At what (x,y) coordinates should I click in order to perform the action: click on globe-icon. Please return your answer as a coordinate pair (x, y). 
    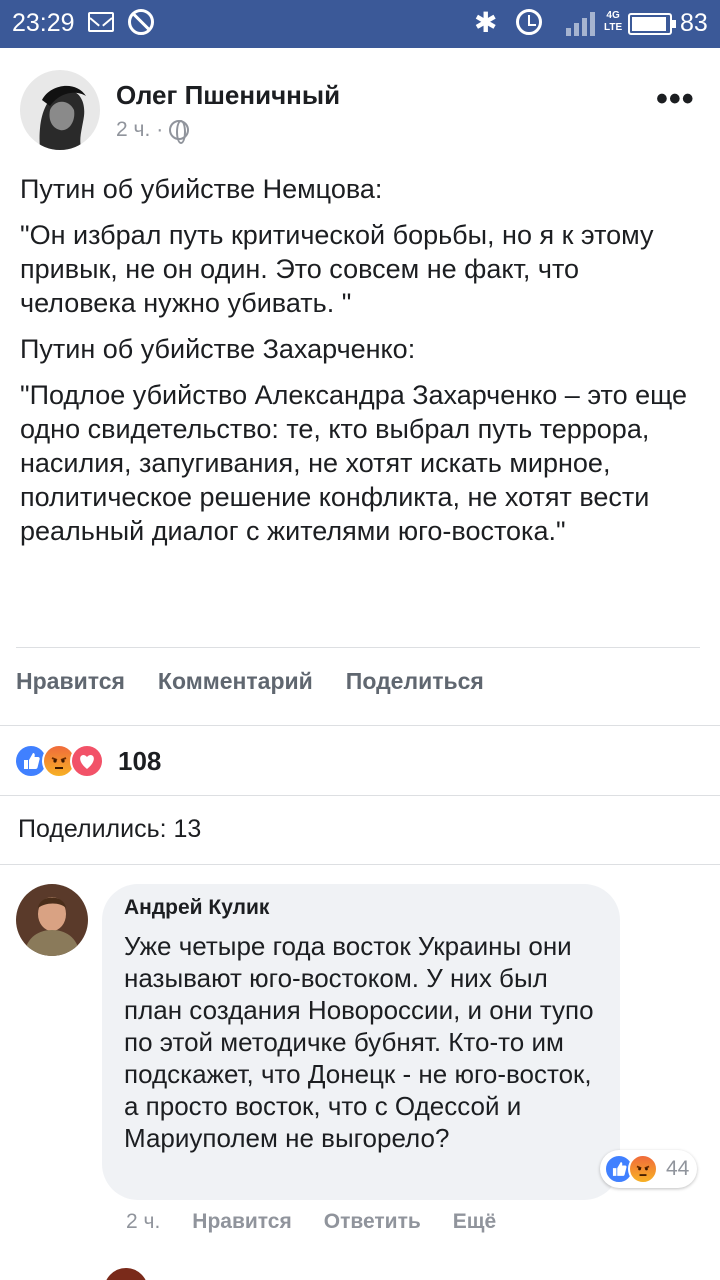
    Looking at the image, I should click on (179, 132).